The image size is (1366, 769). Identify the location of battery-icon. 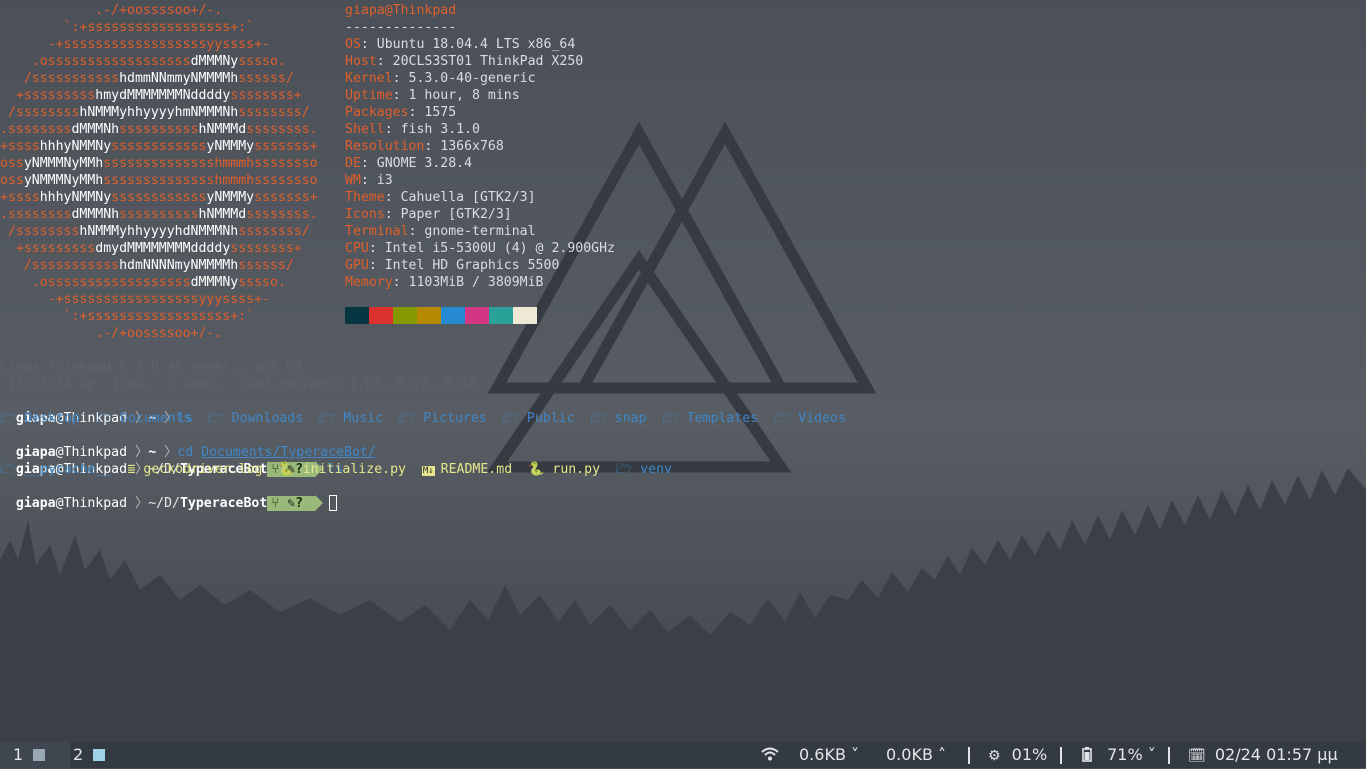
(1087, 754).